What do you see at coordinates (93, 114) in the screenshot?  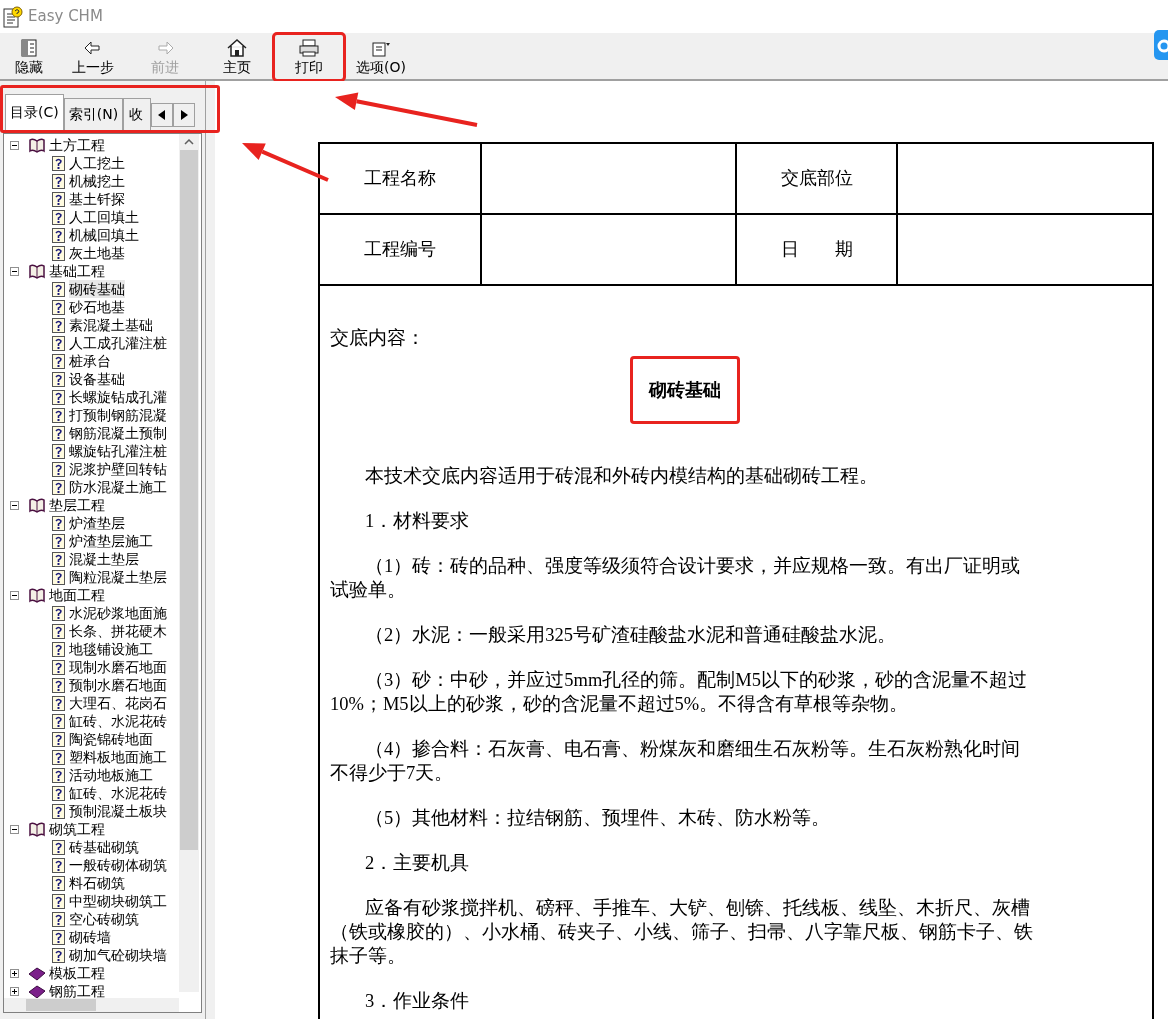 I see `tab: 索引(N)` at bounding box center [93, 114].